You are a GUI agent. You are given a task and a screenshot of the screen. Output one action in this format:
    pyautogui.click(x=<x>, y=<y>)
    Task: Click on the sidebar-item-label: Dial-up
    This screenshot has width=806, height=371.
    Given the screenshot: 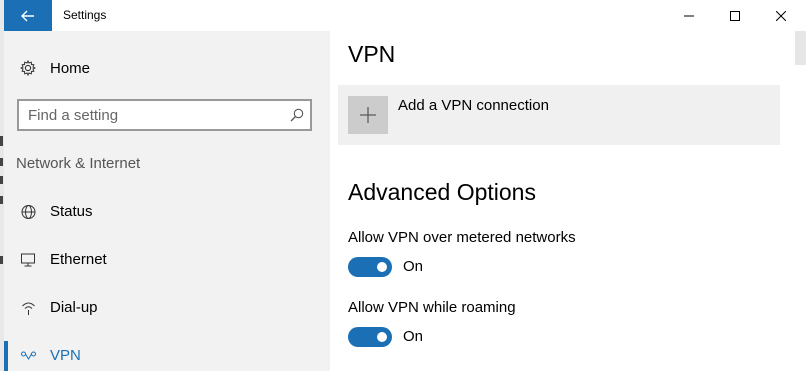 What is the action you would take?
    pyautogui.click(x=74, y=307)
    